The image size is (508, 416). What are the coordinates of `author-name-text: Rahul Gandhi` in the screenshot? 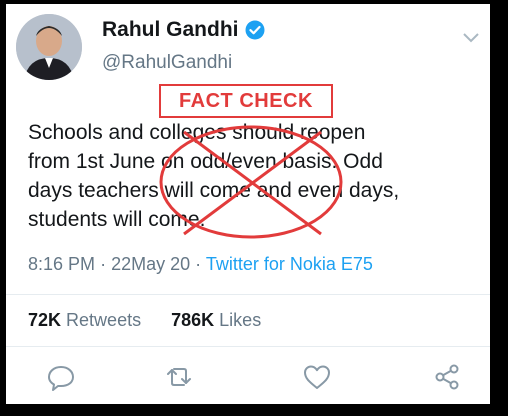 It's located at (170, 29).